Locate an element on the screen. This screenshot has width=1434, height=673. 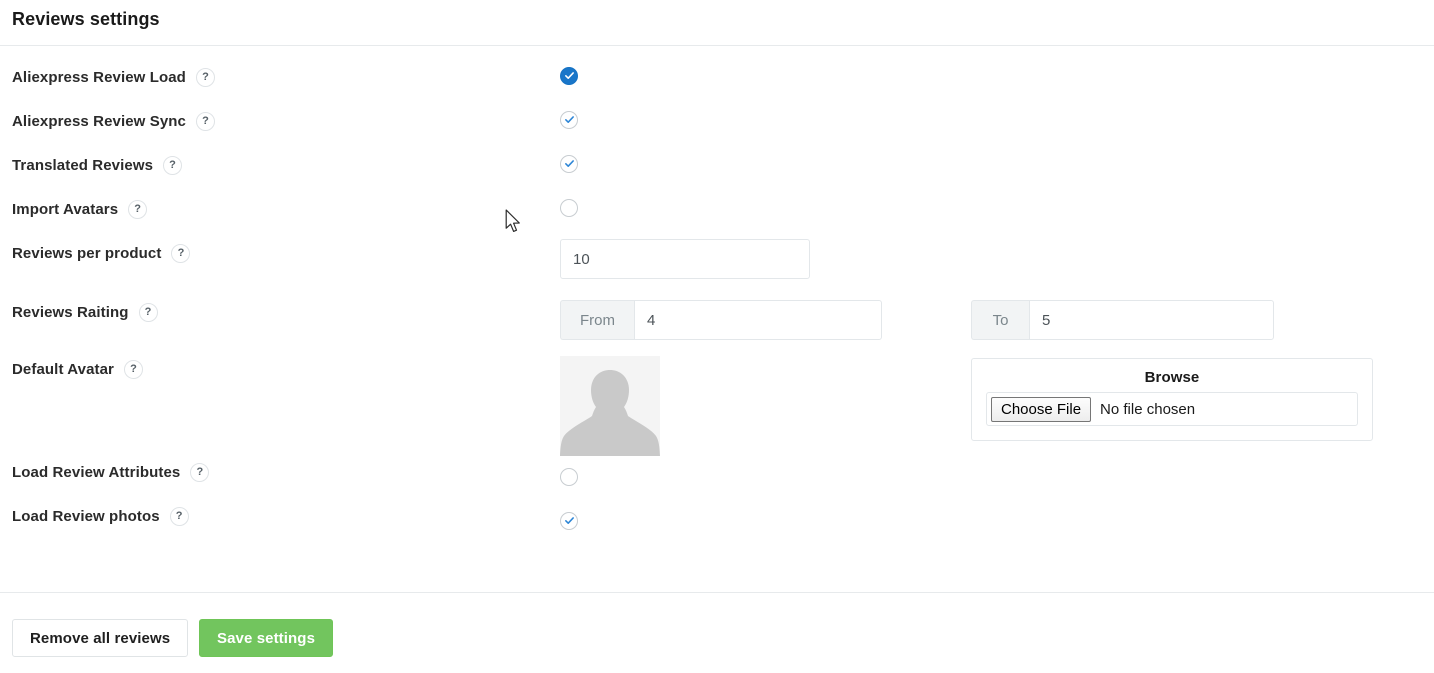
label-translated-reviews: Translated Reviews ? is located at coordinates (97, 165).